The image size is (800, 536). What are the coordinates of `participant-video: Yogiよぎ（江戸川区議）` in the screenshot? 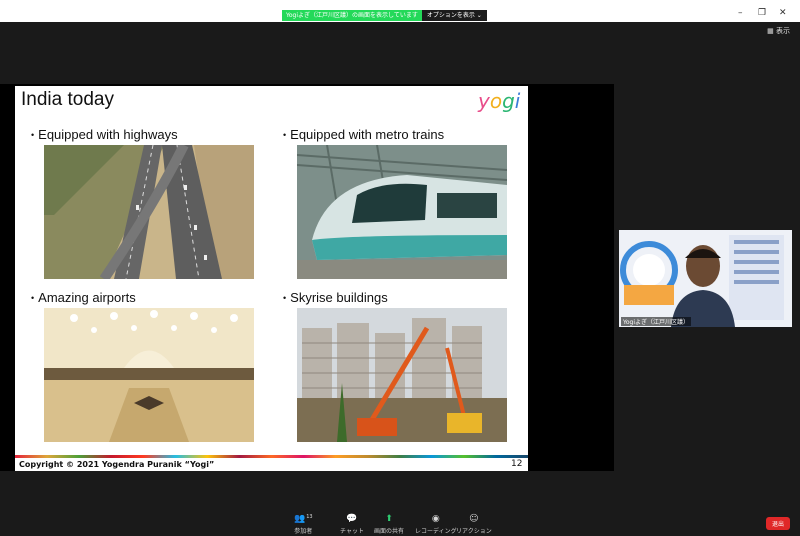 It's located at (705, 278).